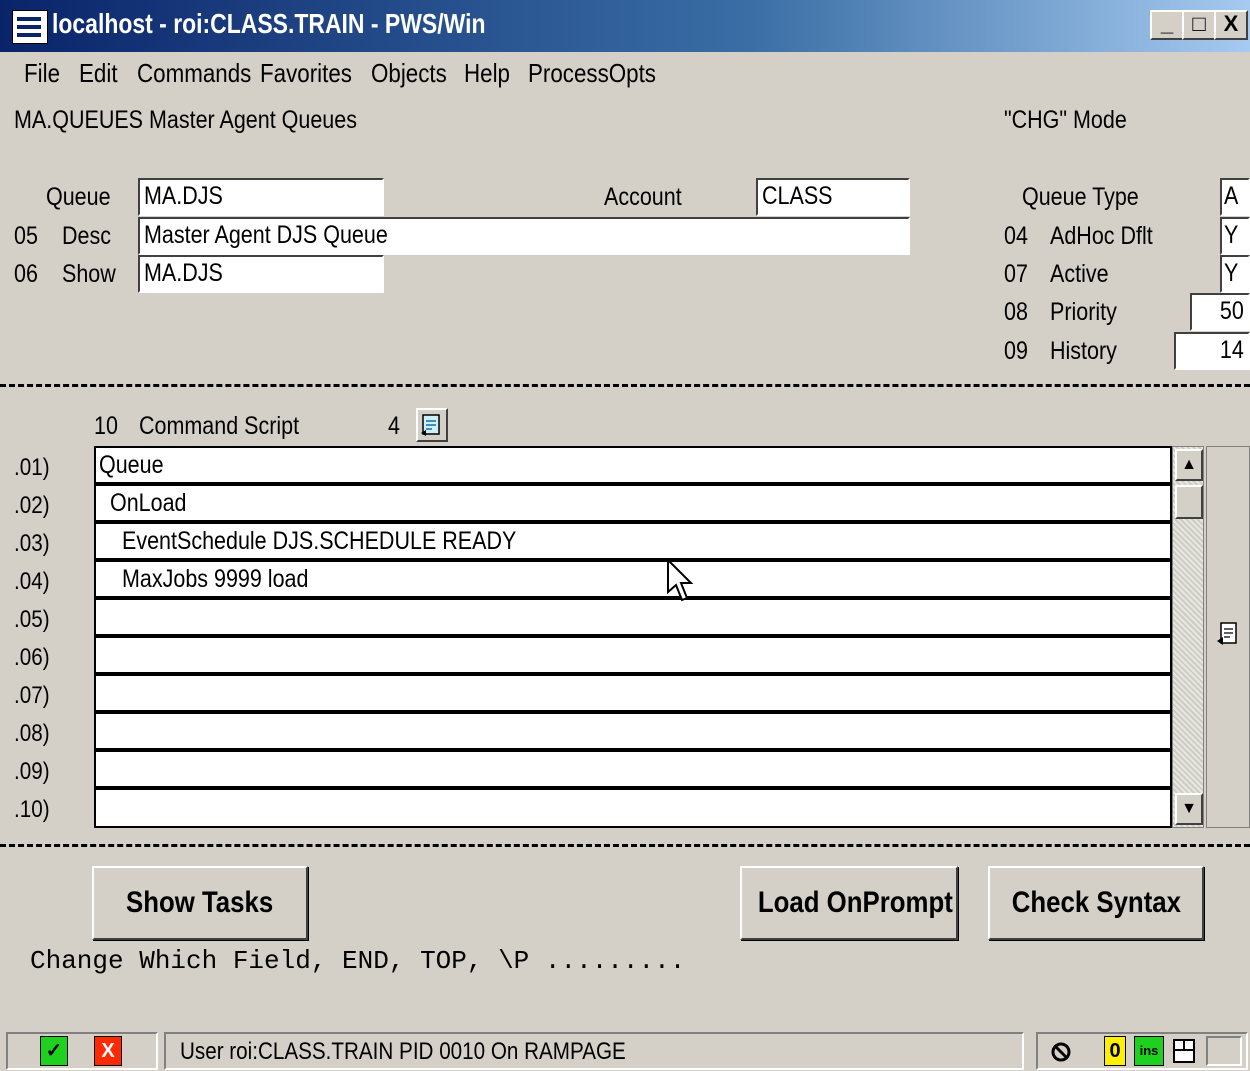 Image resolution: width=1250 pixels, height=1071 pixels. What do you see at coordinates (26, 274) in the screenshot?
I see `show-number: 06` at bounding box center [26, 274].